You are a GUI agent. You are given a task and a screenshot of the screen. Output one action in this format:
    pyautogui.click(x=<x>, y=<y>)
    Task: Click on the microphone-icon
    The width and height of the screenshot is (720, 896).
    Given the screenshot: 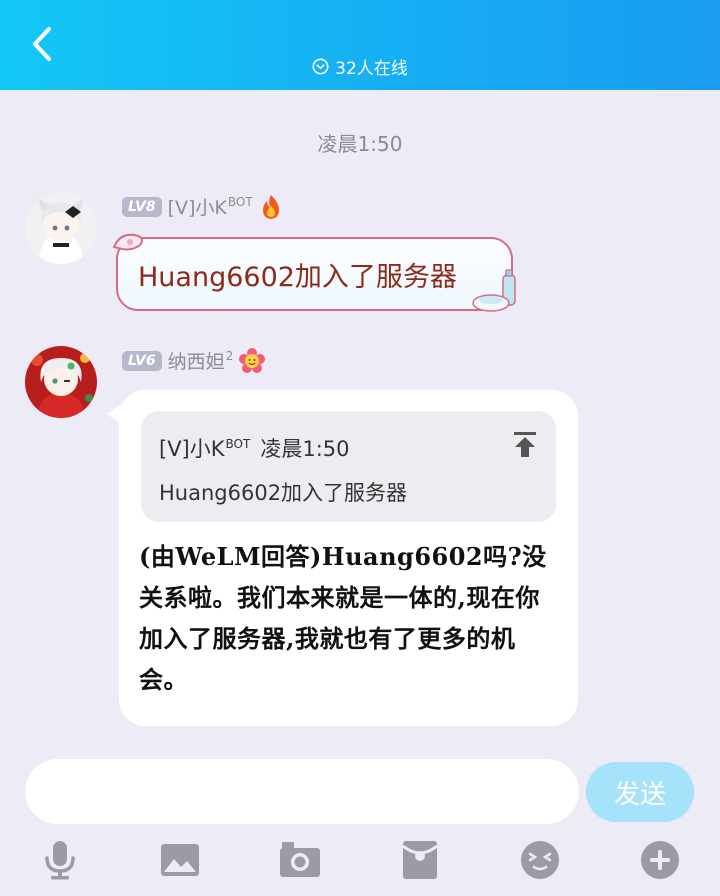 What is the action you would take?
    pyautogui.click(x=60, y=860)
    